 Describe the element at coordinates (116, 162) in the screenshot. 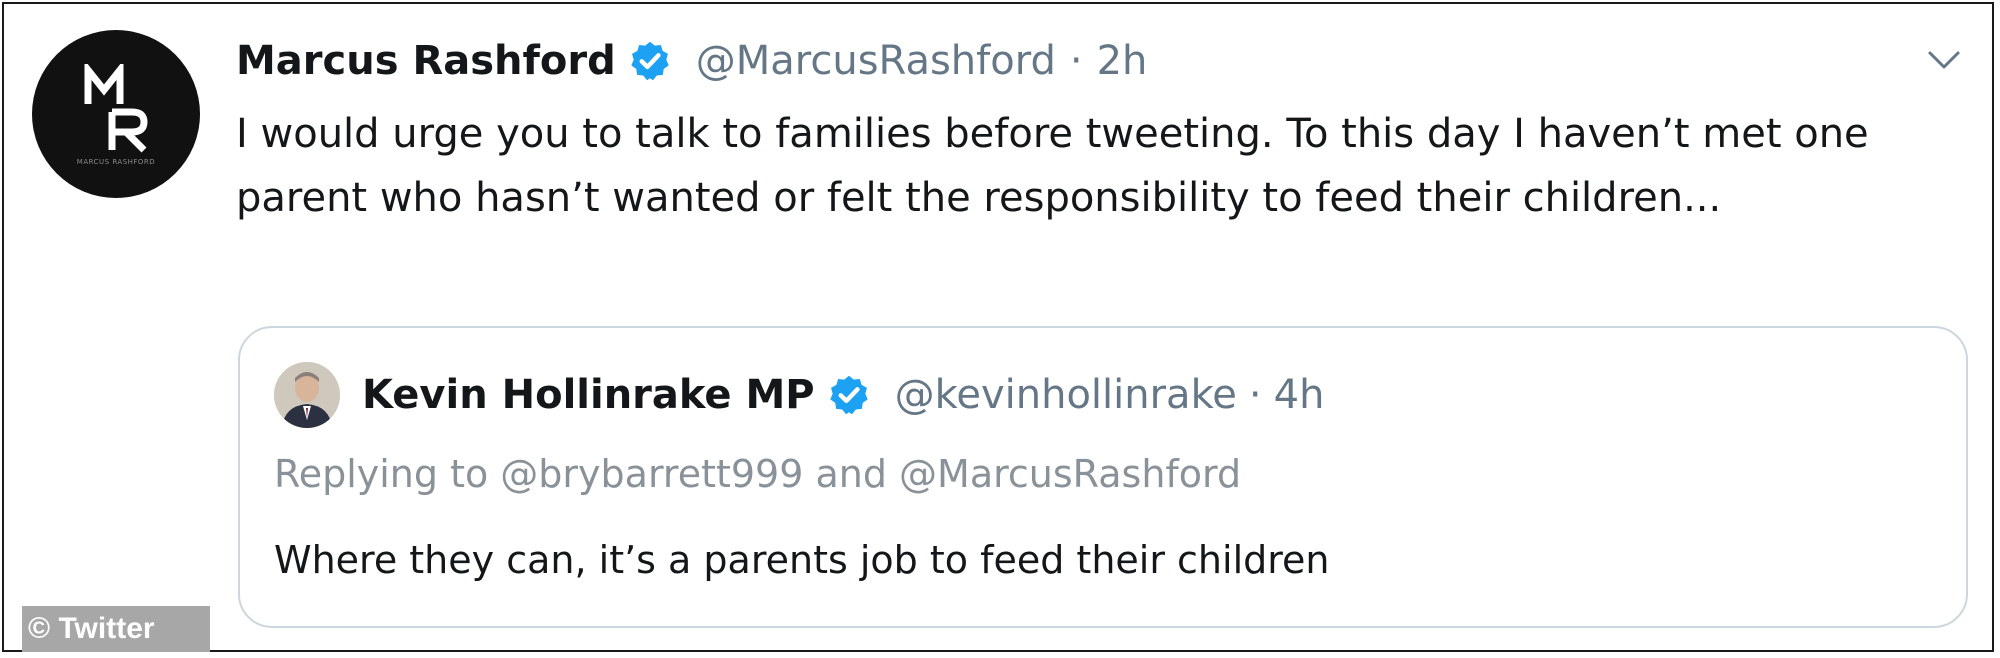

I see `avatar-caption: MARCUS RASHFORD` at that location.